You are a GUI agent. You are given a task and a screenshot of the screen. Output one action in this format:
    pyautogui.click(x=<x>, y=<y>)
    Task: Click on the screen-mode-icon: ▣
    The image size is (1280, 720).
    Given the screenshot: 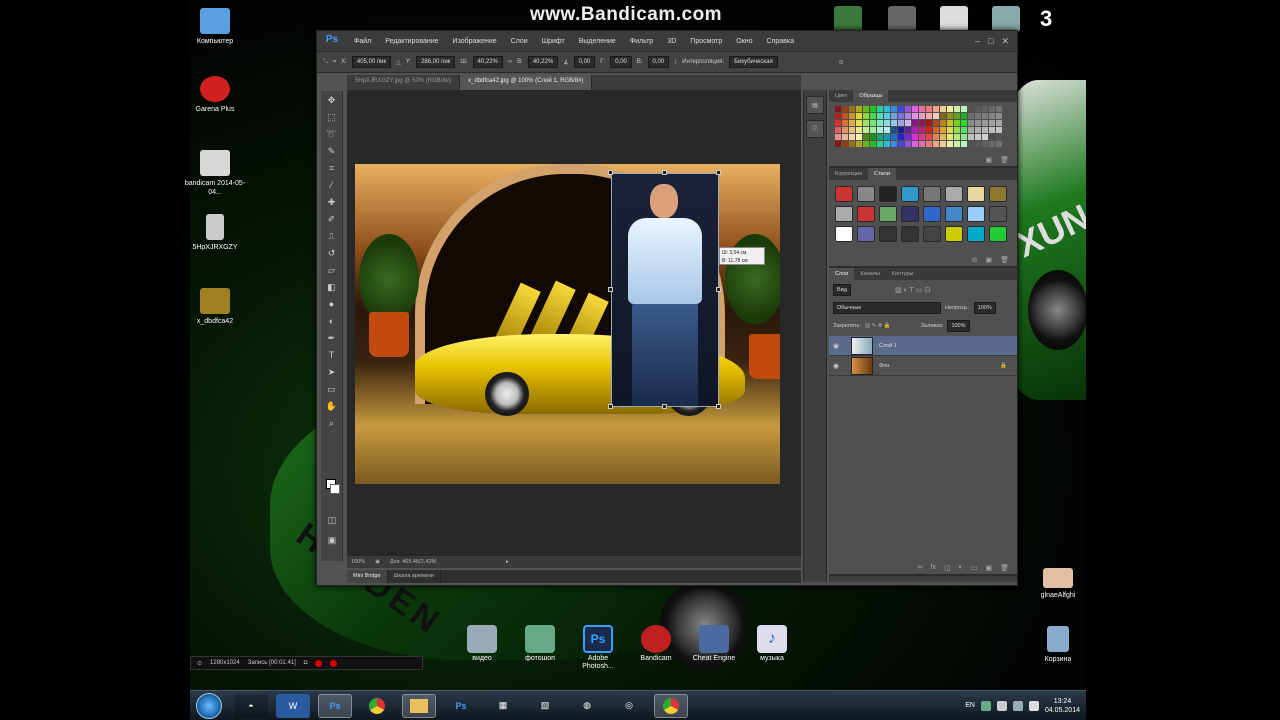 What is the action you would take?
    pyautogui.click(x=332, y=540)
    